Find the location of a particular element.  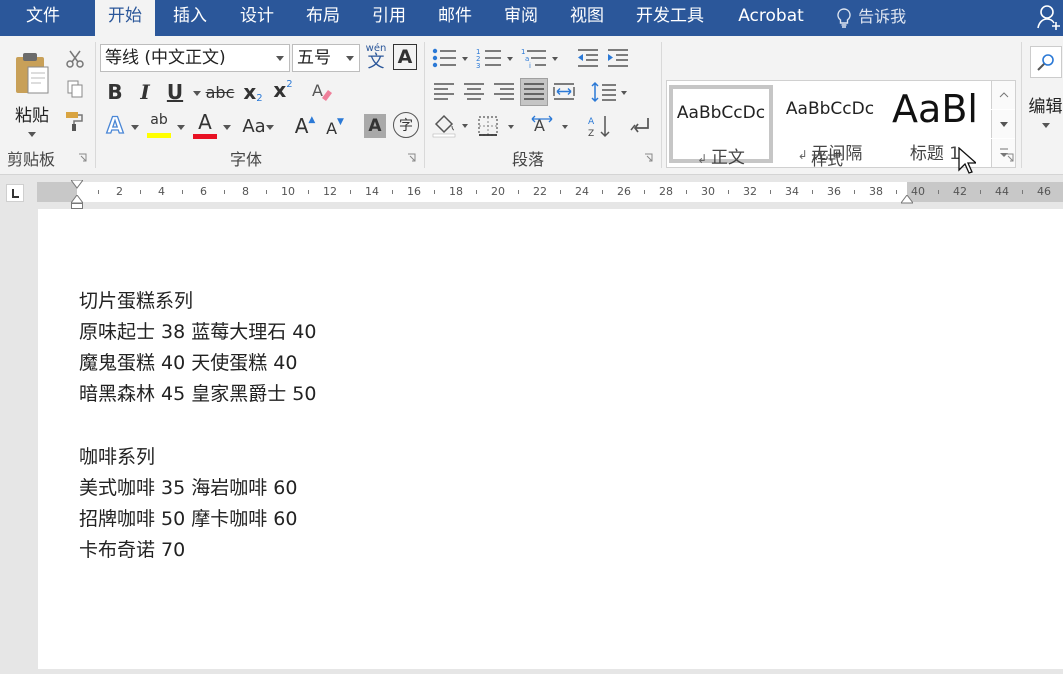

text-effects-button: A is located at coordinates (115, 126).